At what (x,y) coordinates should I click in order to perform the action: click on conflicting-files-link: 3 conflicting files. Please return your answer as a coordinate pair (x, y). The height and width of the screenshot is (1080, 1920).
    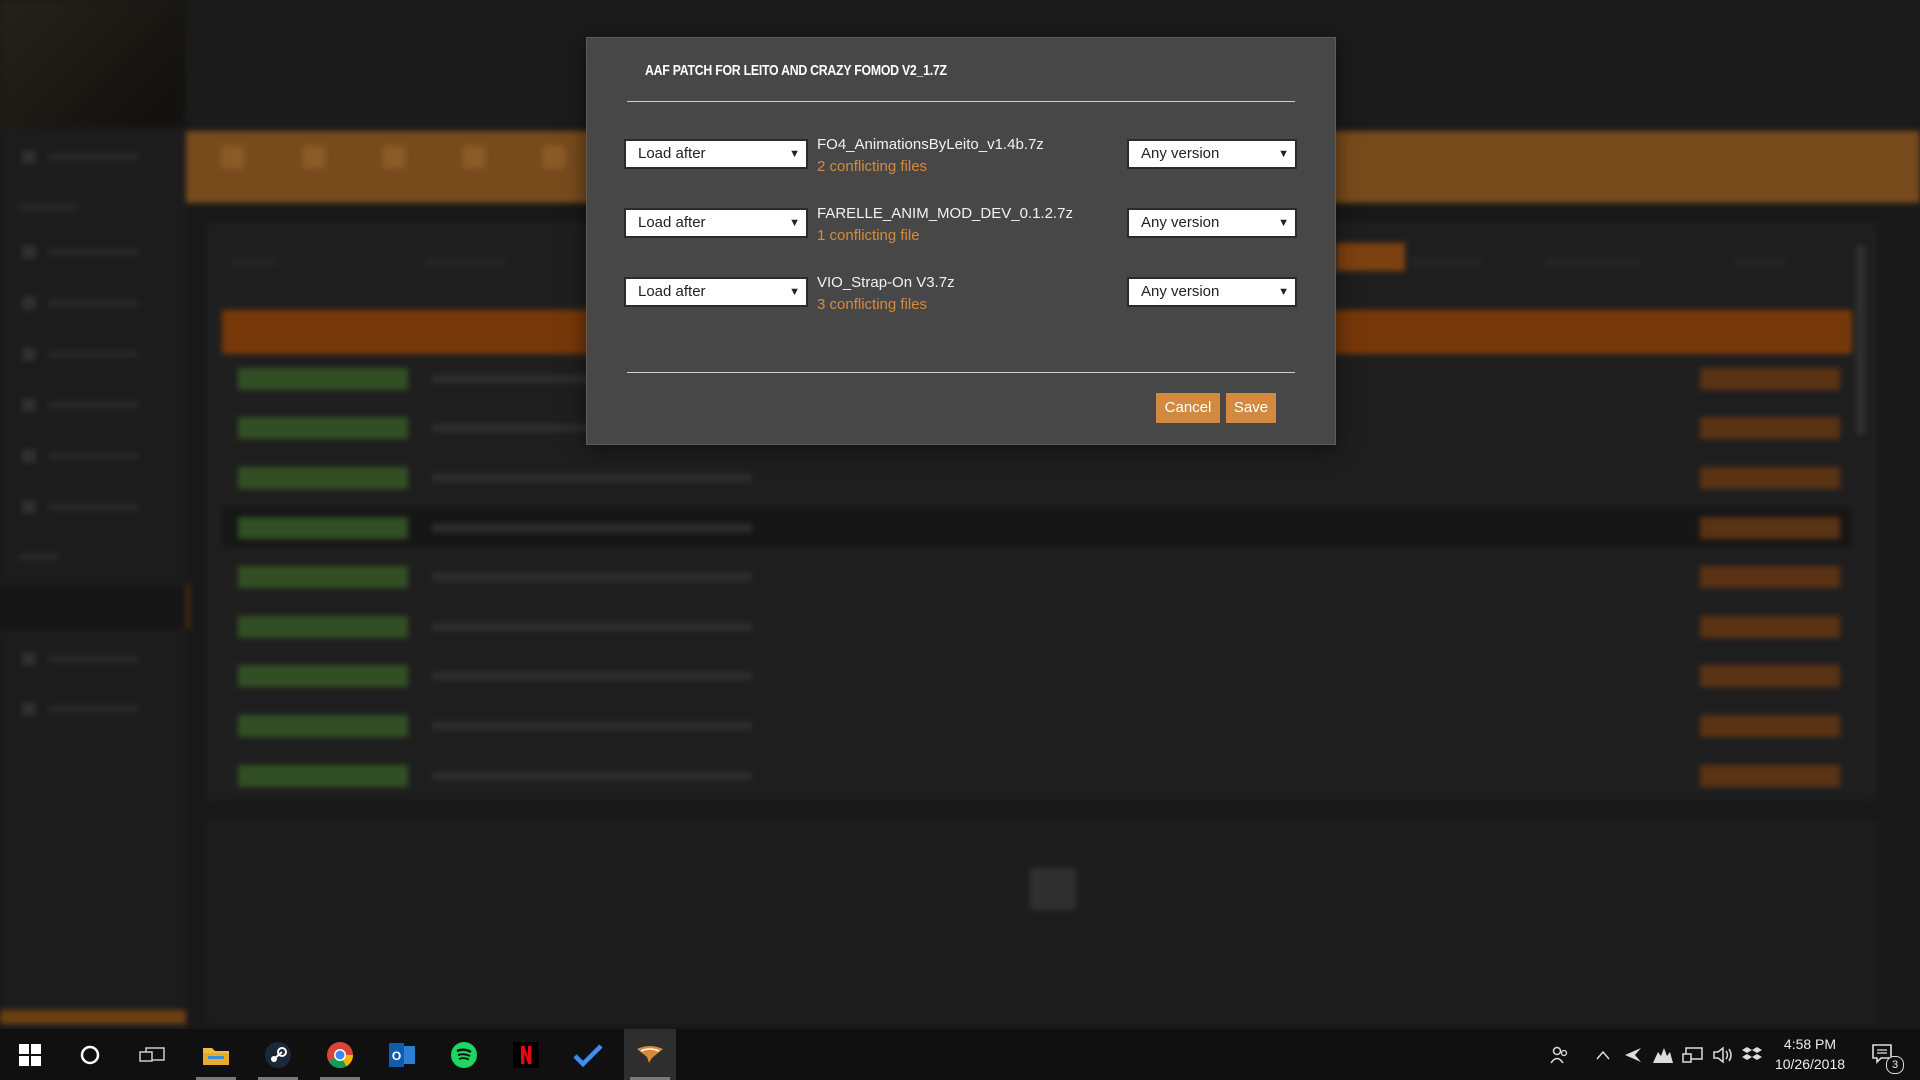
    Looking at the image, I should click on (872, 304).